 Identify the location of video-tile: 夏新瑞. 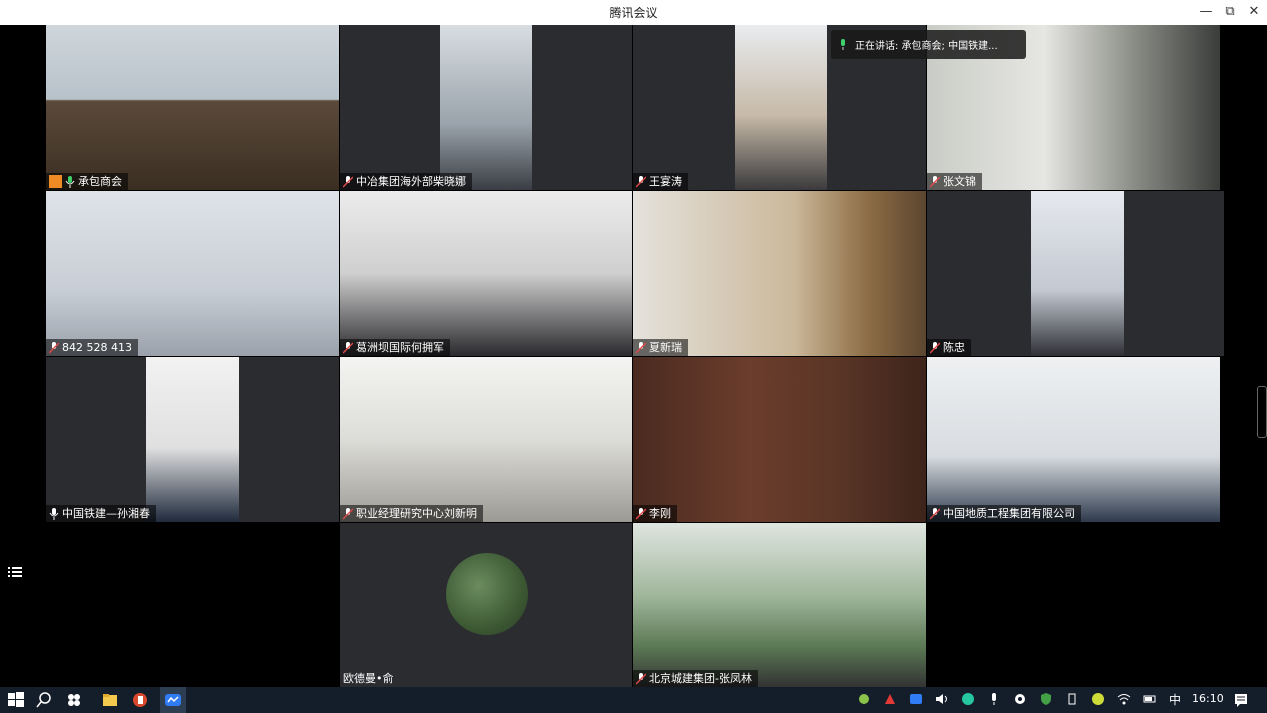
(779, 273).